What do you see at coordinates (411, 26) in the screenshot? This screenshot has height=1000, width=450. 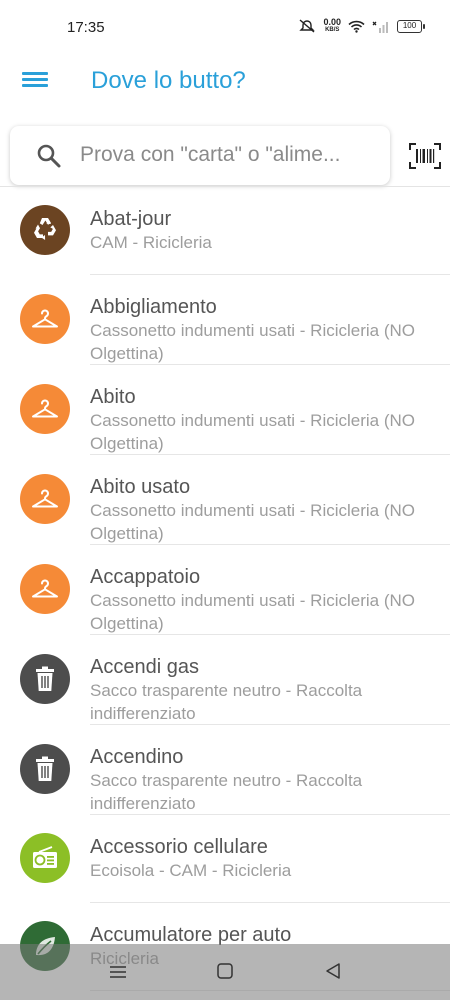 I see `battery-icon: 100` at bounding box center [411, 26].